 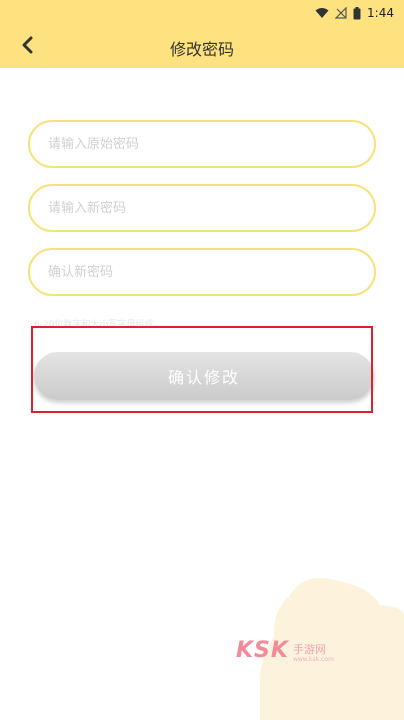 What do you see at coordinates (262, 650) in the screenshot?
I see `watermark-brand: KSK` at bounding box center [262, 650].